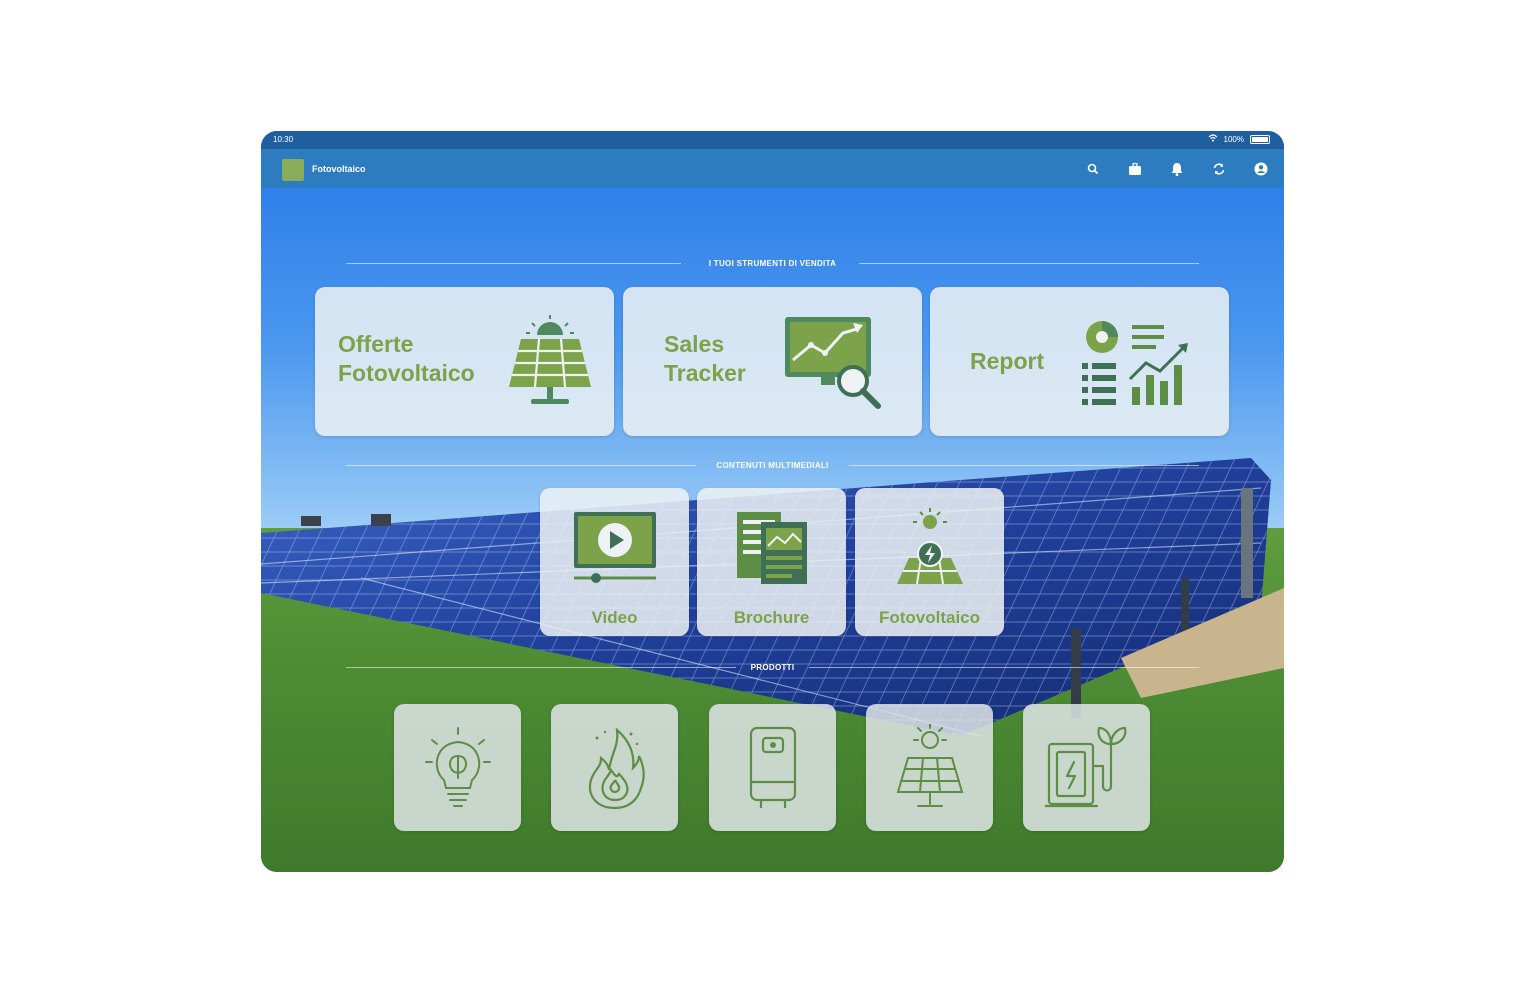 The height and width of the screenshot is (994, 1523). I want to click on media-card-fotovoltaico: Fotovoltaico, so click(929, 562).